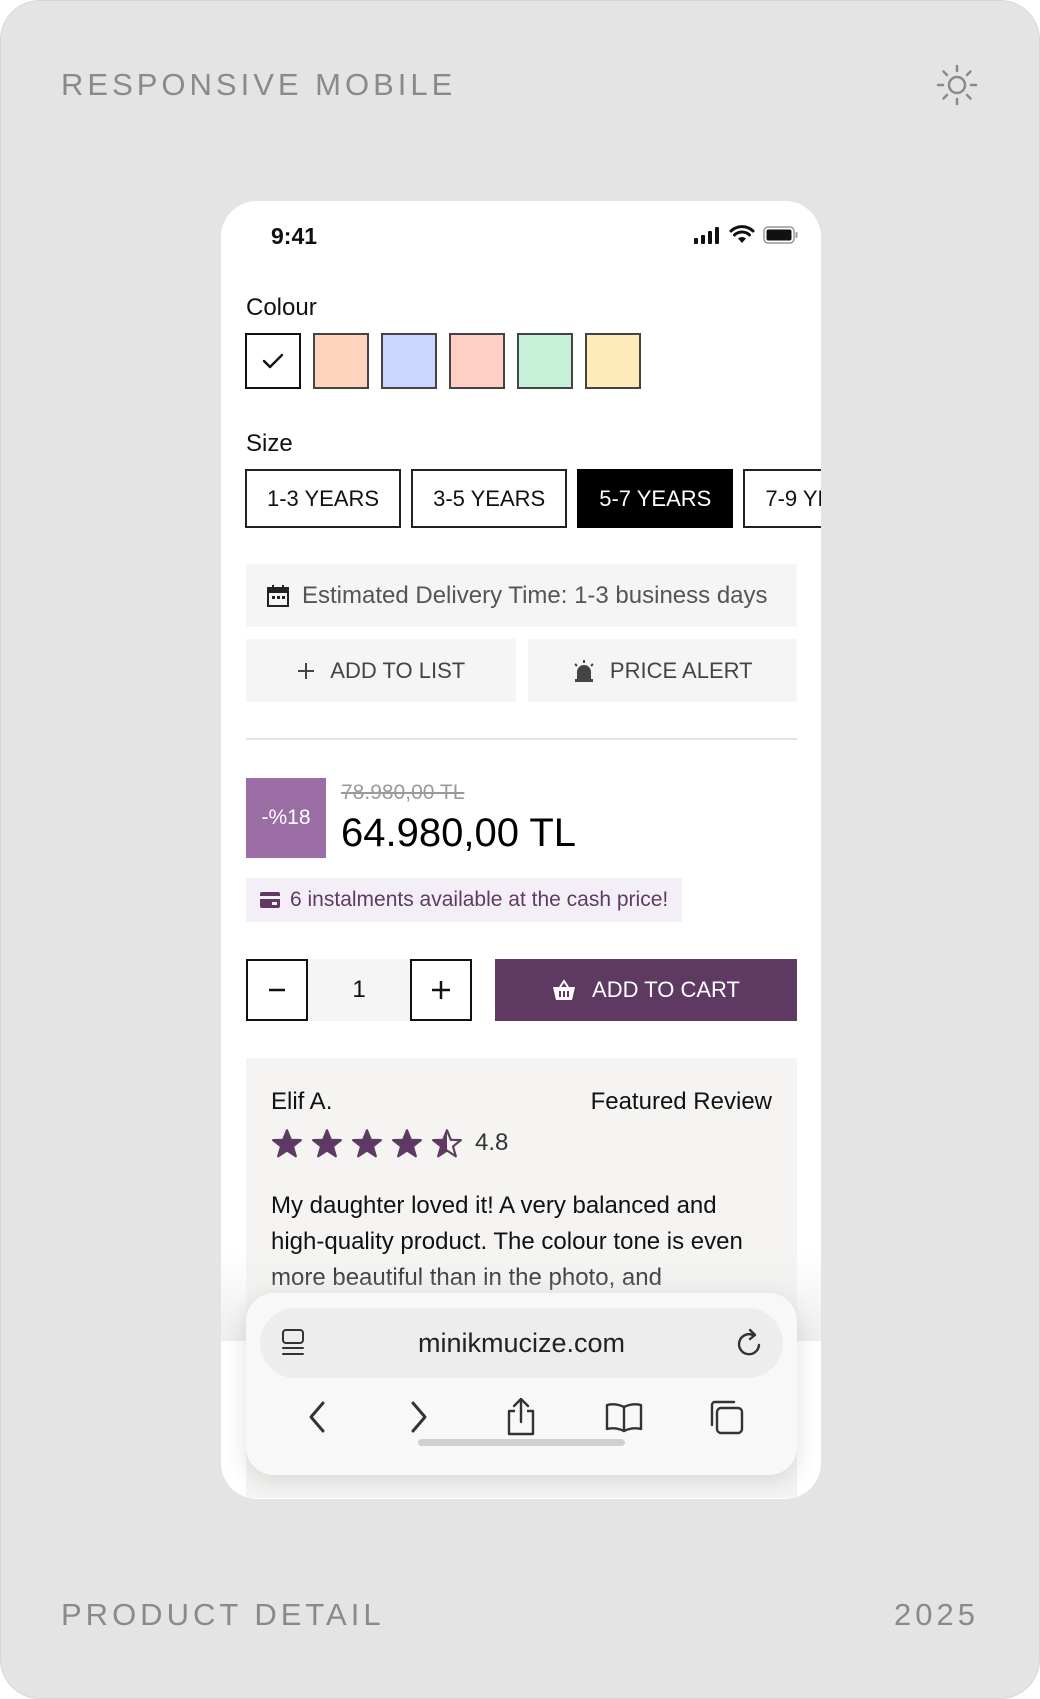 This screenshot has width=1040, height=1699. What do you see at coordinates (681, 670) in the screenshot?
I see `price-alert-label: PRICE ALERT` at bounding box center [681, 670].